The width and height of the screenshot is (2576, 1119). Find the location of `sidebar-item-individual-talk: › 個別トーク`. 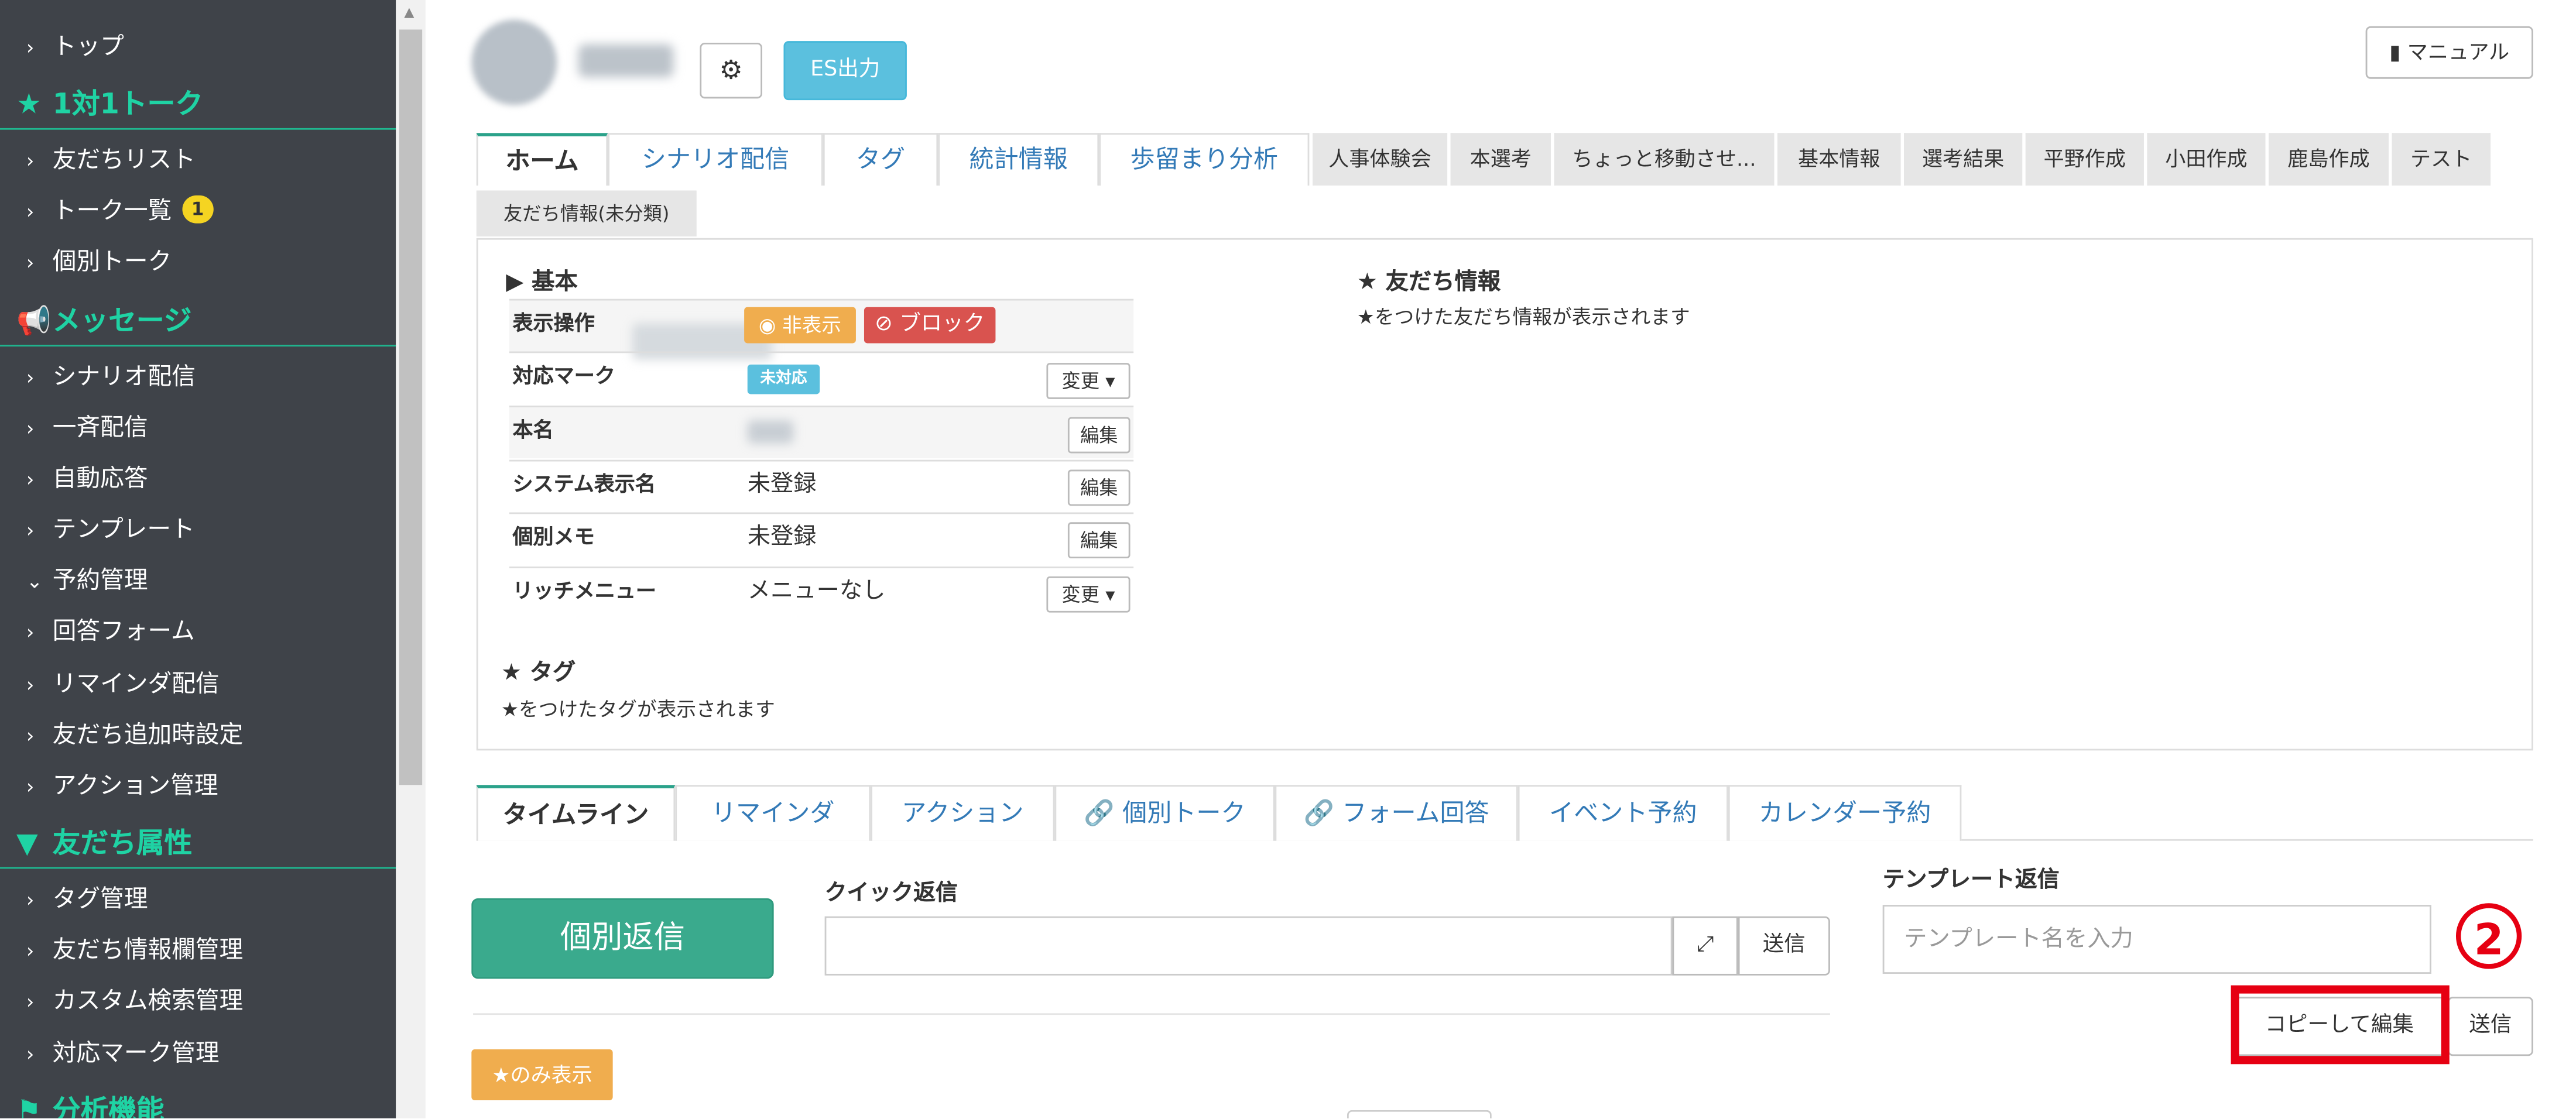

sidebar-item-individual-talk: › 個別トーク is located at coordinates (198, 263).